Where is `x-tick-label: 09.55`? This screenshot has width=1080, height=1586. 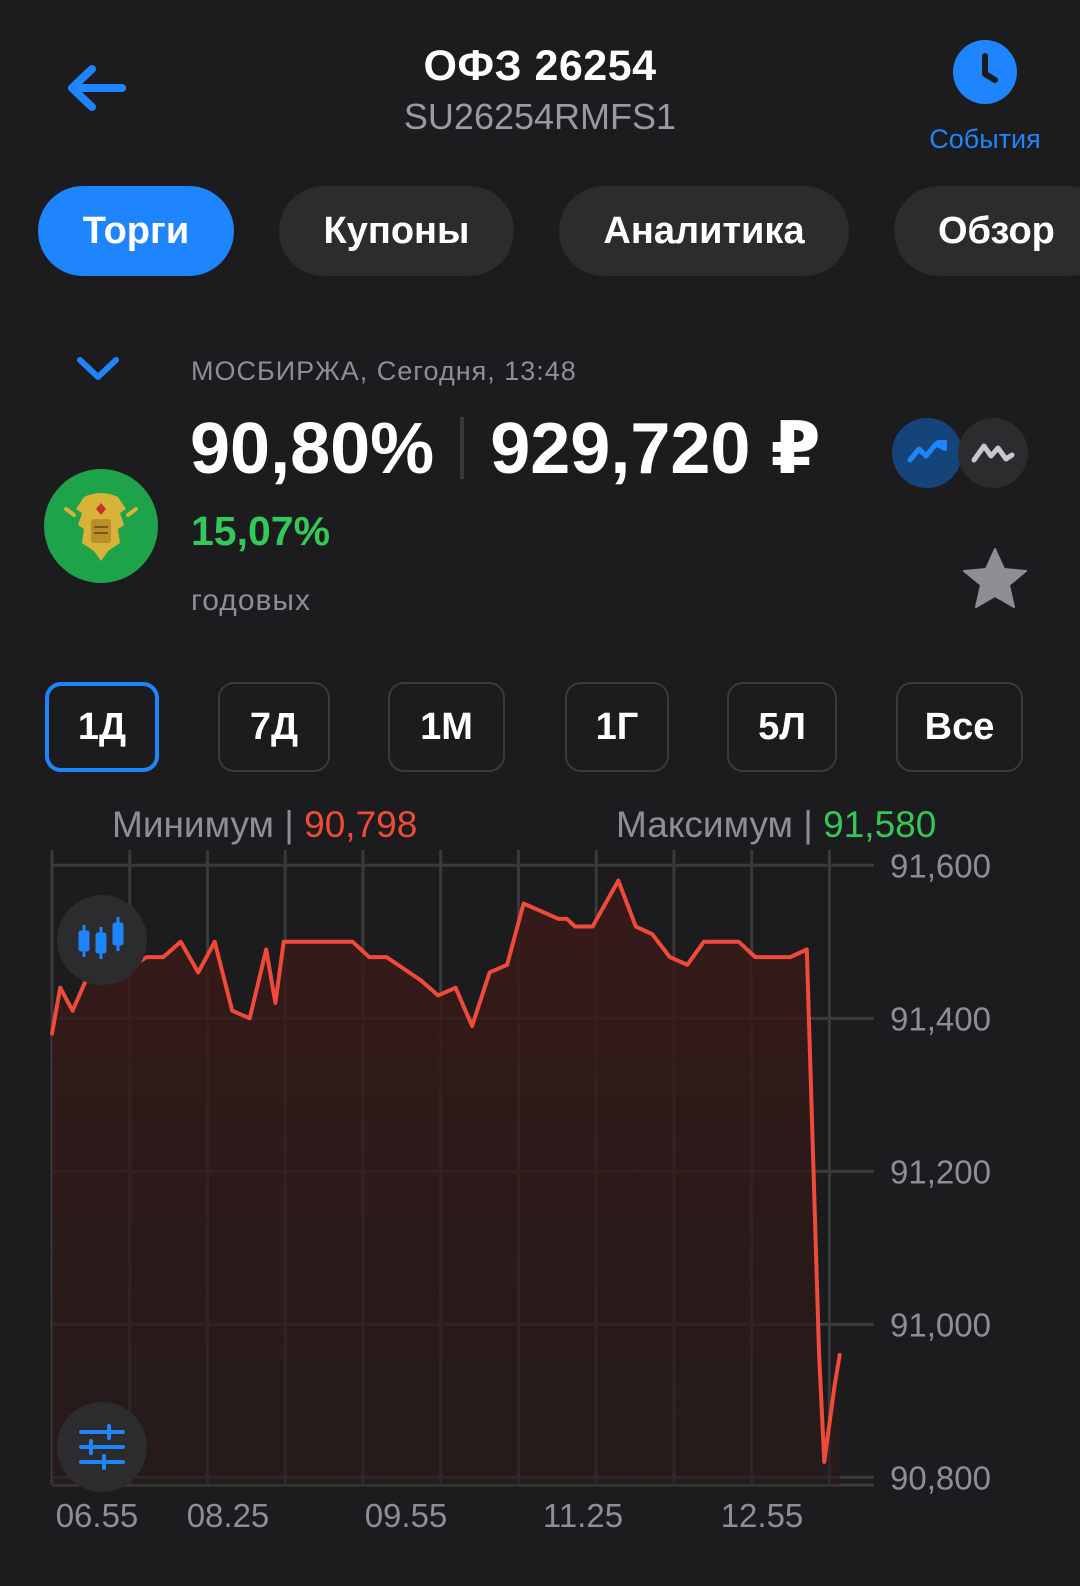 x-tick-label: 09.55 is located at coordinates (406, 1513).